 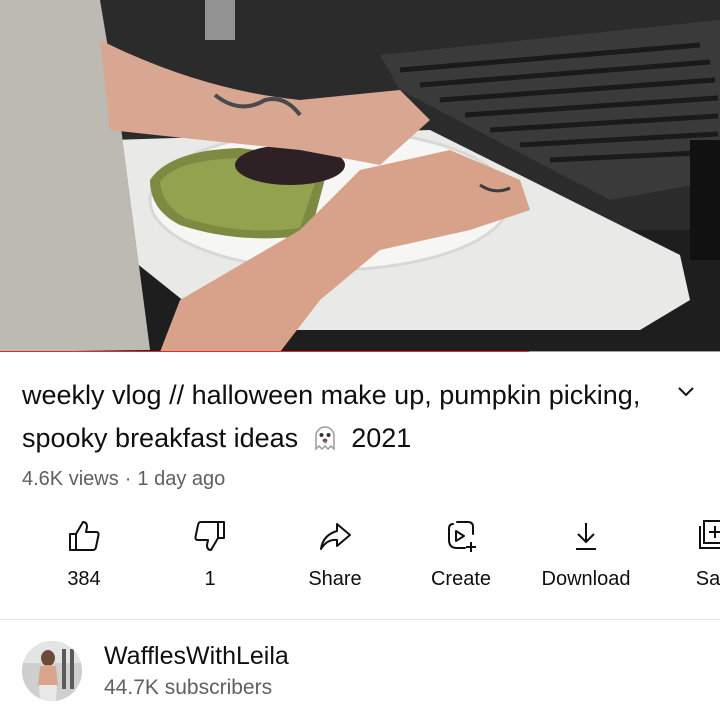 What do you see at coordinates (686, 392) in the screenshot?
I see `chevron-down-icon` at bounding box center [686, 392].